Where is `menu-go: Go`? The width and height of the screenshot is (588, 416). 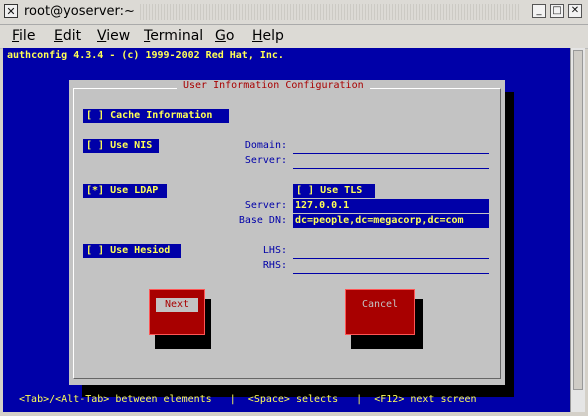 menu-go: Go is located at coordinates (224, 36).